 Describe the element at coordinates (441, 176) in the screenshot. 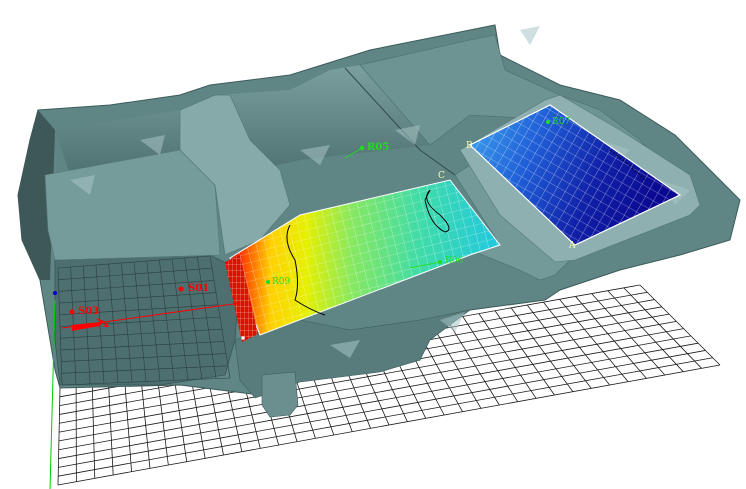

I see `corner-label-c: C` at that location.